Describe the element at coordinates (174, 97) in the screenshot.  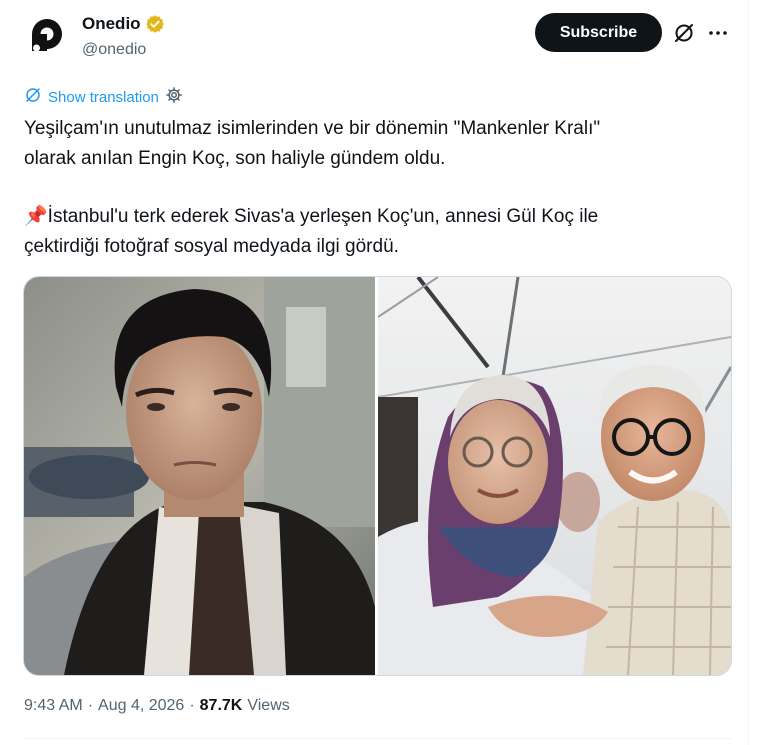
I see `gear-icon` at that location.